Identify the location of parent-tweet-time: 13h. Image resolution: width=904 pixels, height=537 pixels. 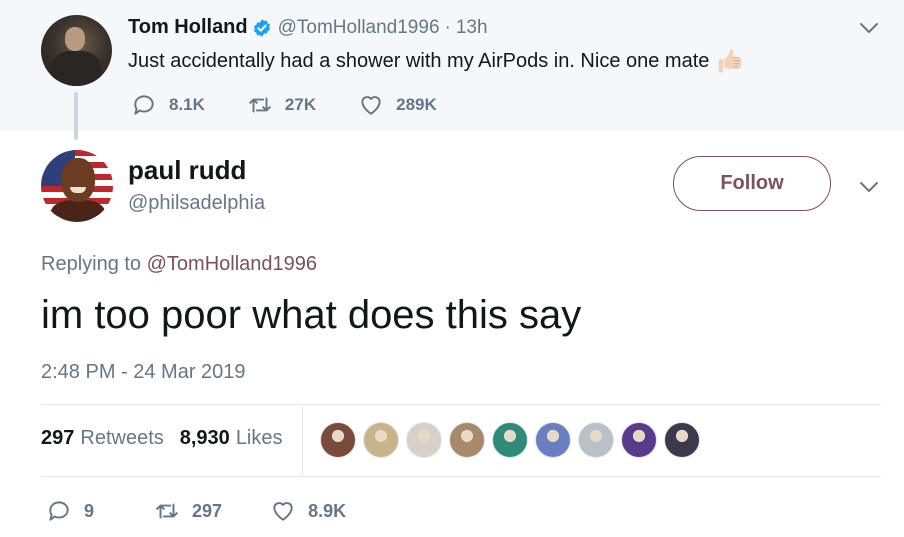
(472, 28).